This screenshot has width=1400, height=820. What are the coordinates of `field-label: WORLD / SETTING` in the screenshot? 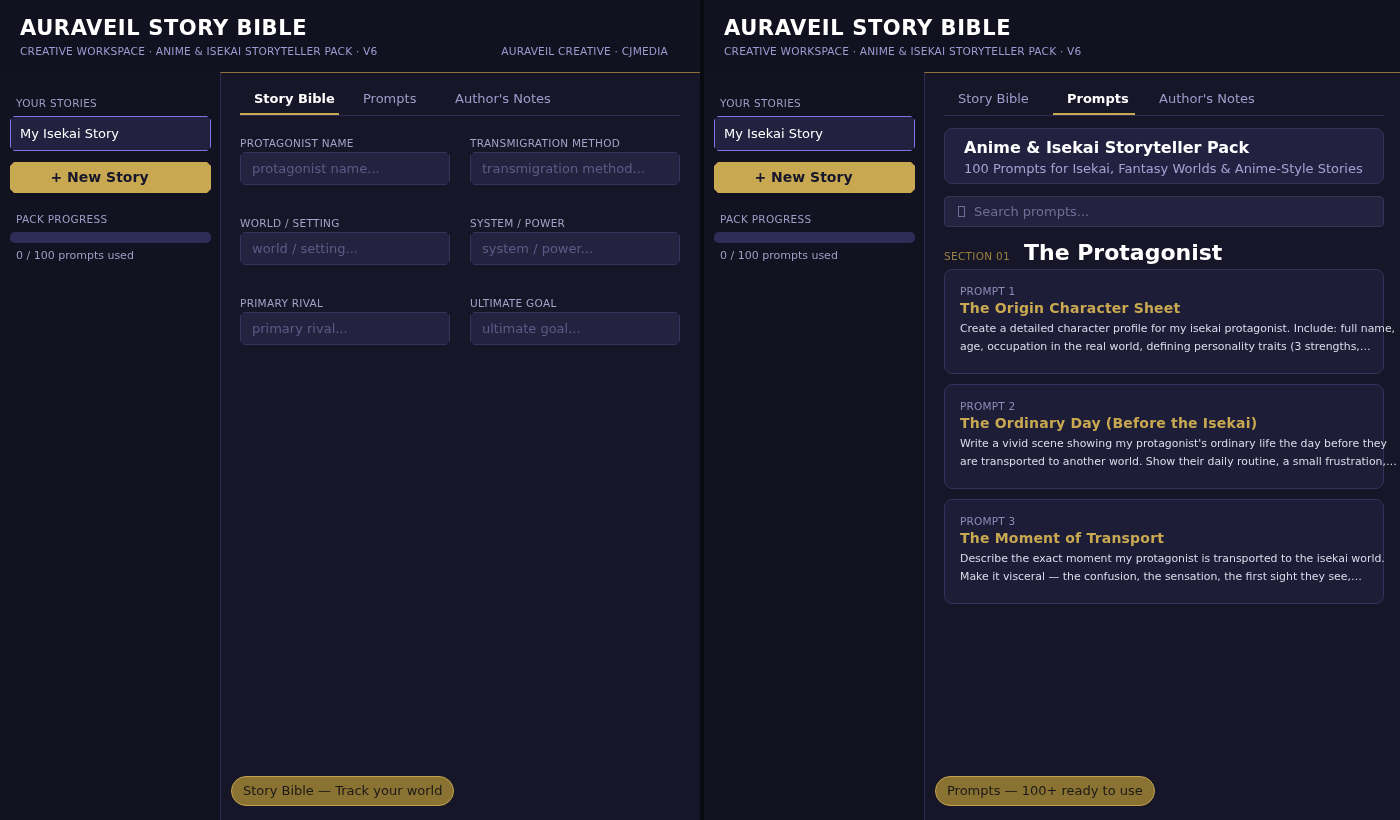 It's located at (290, 223).